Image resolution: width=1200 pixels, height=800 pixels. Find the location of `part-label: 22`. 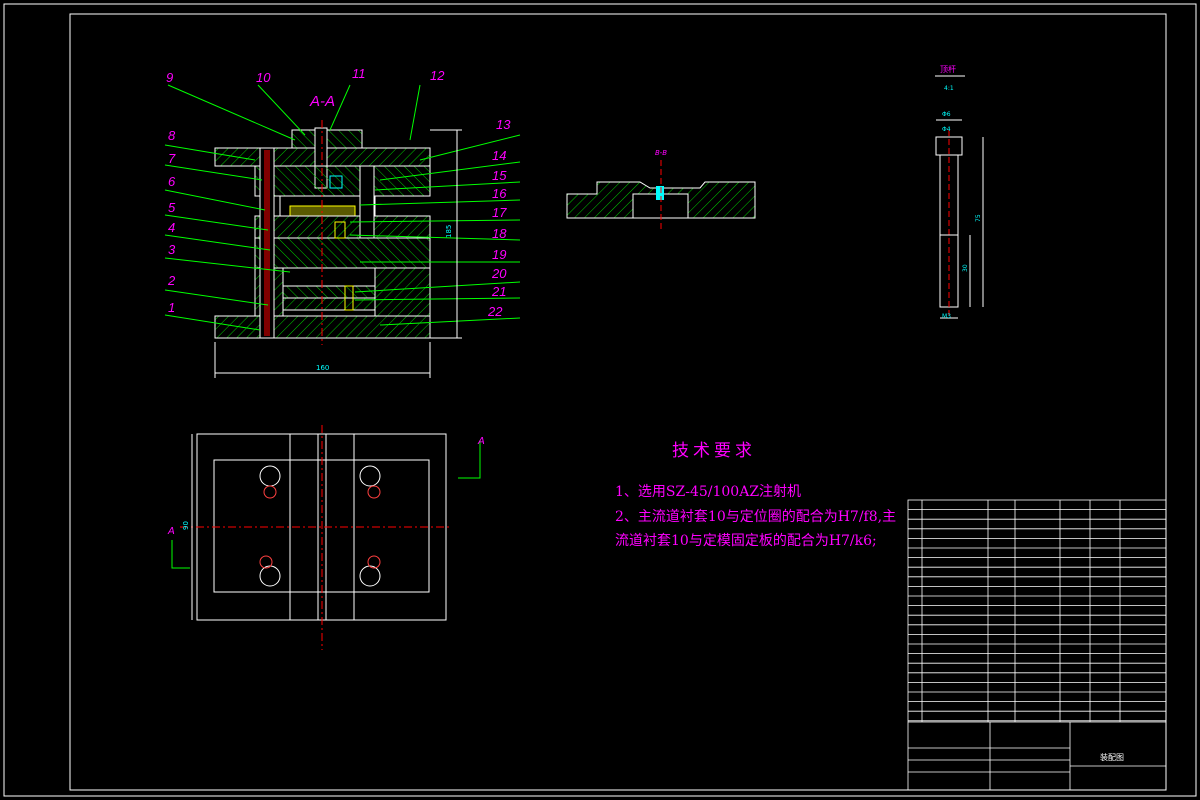

part-label: 22 is located at coordinates (495, 311).